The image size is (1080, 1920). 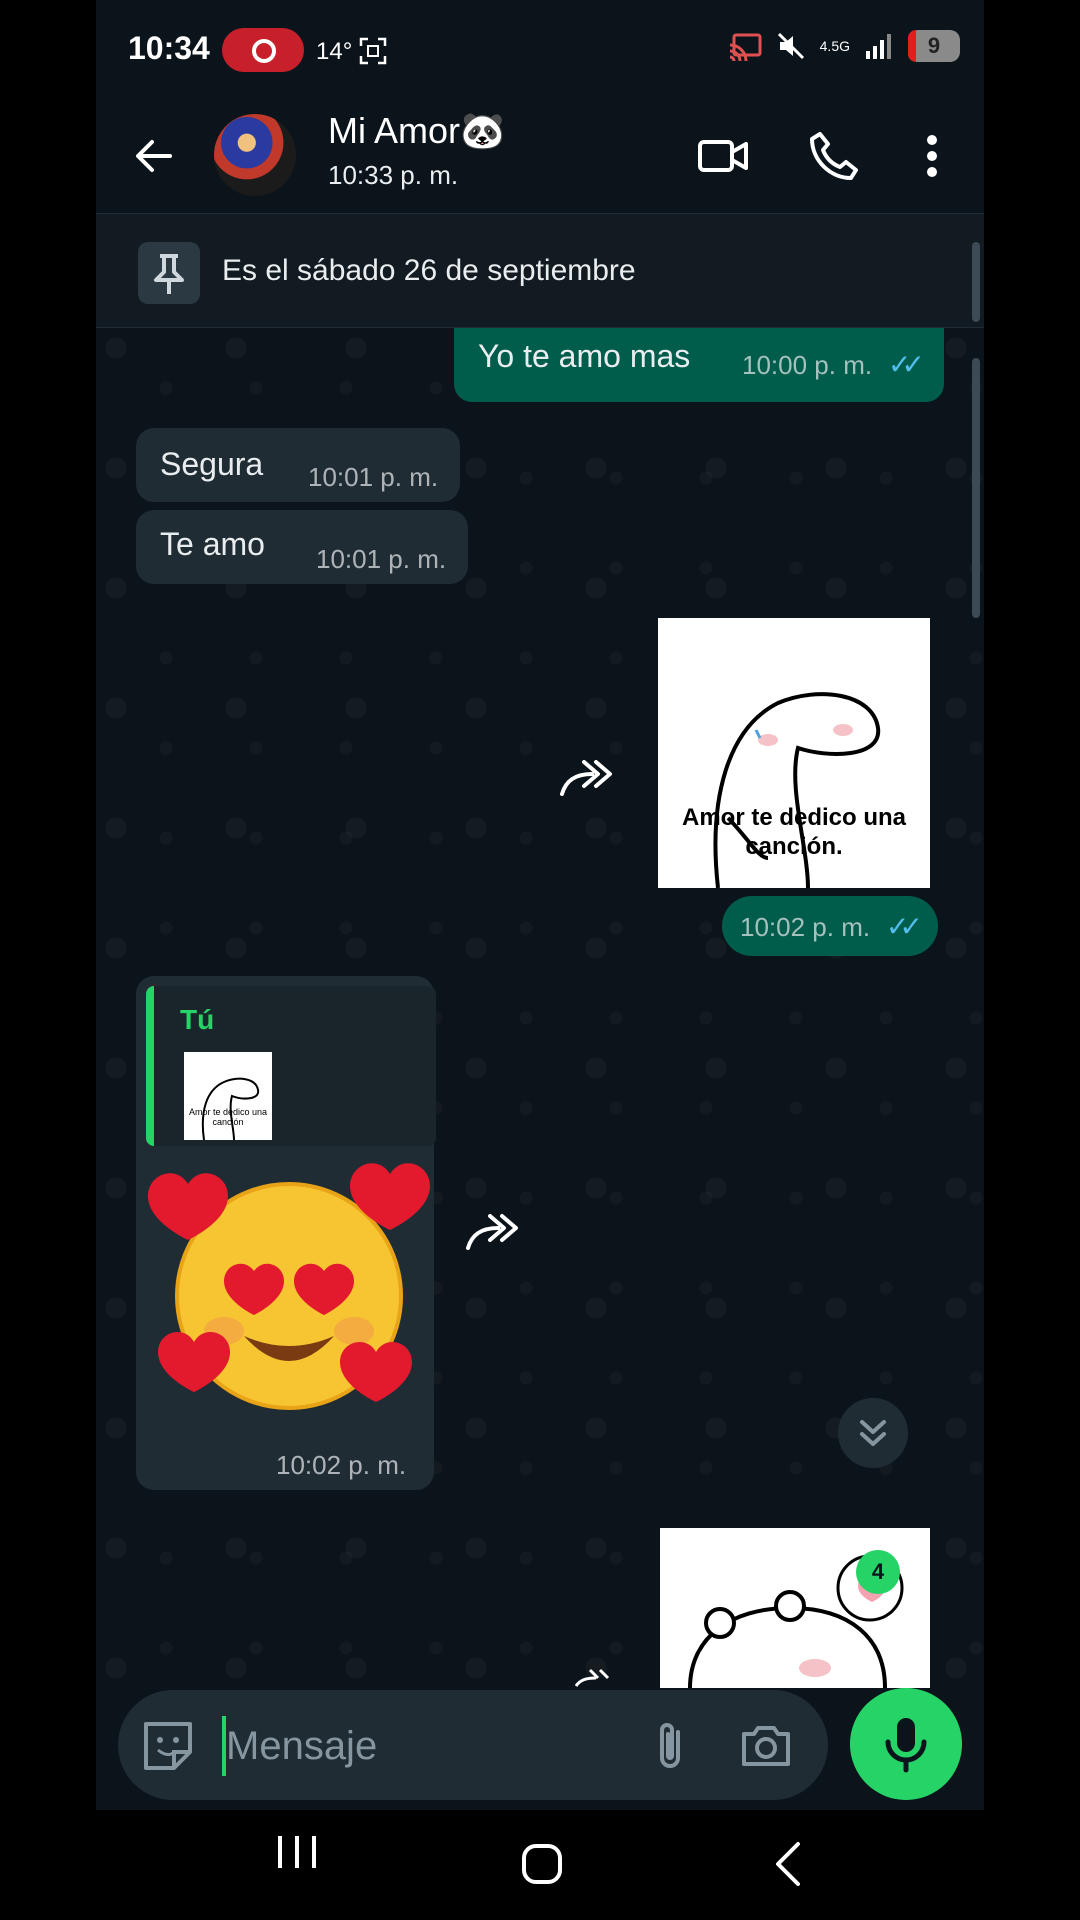 What do you see at coordinates (228, 1117) in the screenshot?
I see `quoted-thumb-caption: Amor te dedico una canción` at bounding box center [228, 1117].